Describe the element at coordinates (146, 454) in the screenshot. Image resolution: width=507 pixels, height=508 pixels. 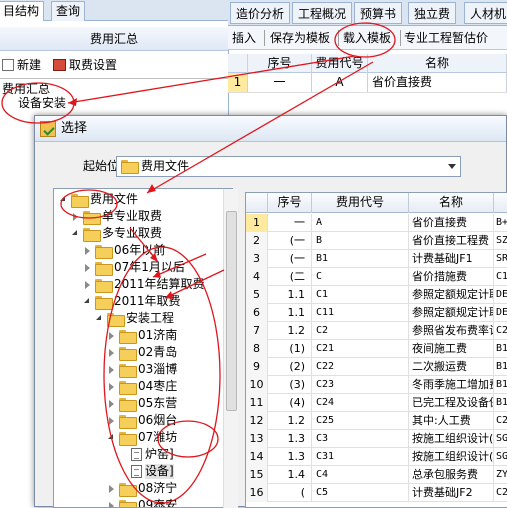
I see `tree-node-file: 炉窑]` at that location.